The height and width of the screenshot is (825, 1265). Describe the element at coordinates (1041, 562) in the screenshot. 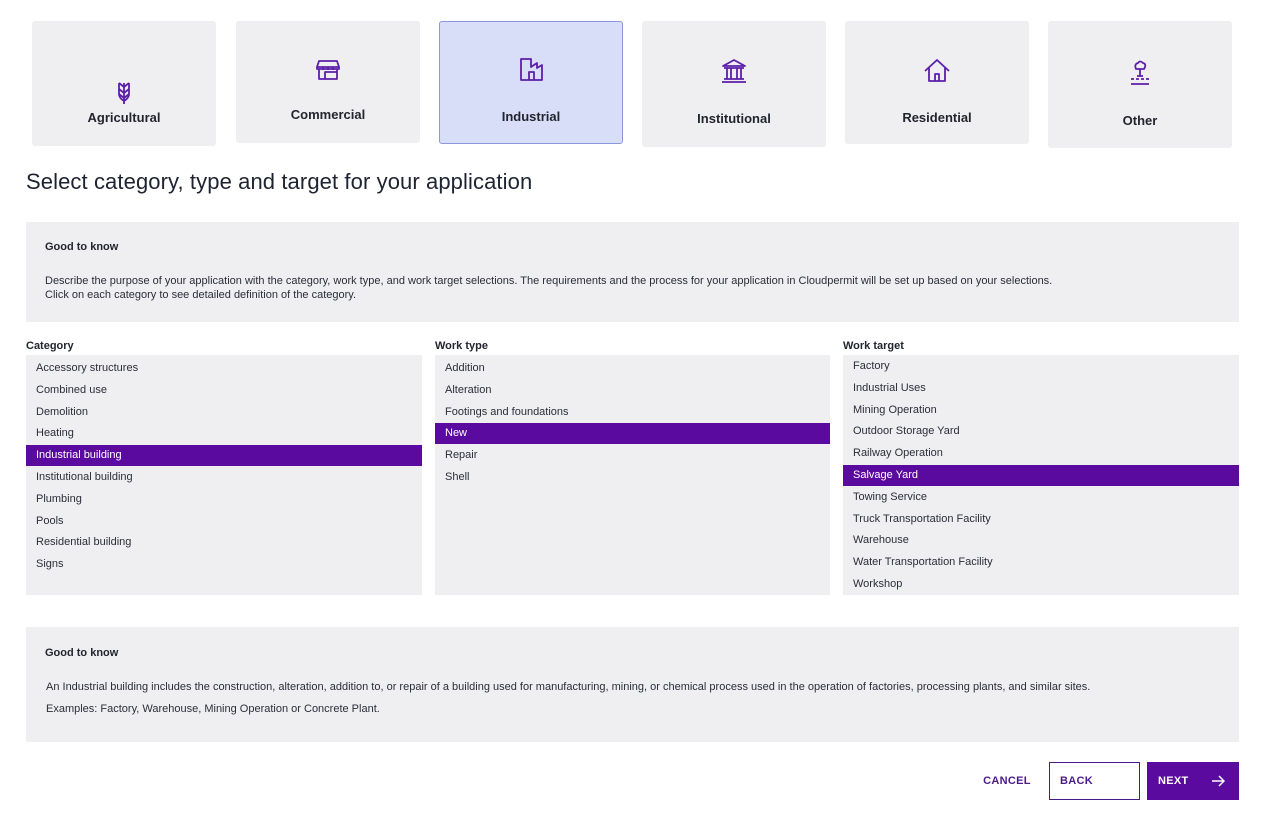

I see `list-item: Water Transportation Facility` at that location.